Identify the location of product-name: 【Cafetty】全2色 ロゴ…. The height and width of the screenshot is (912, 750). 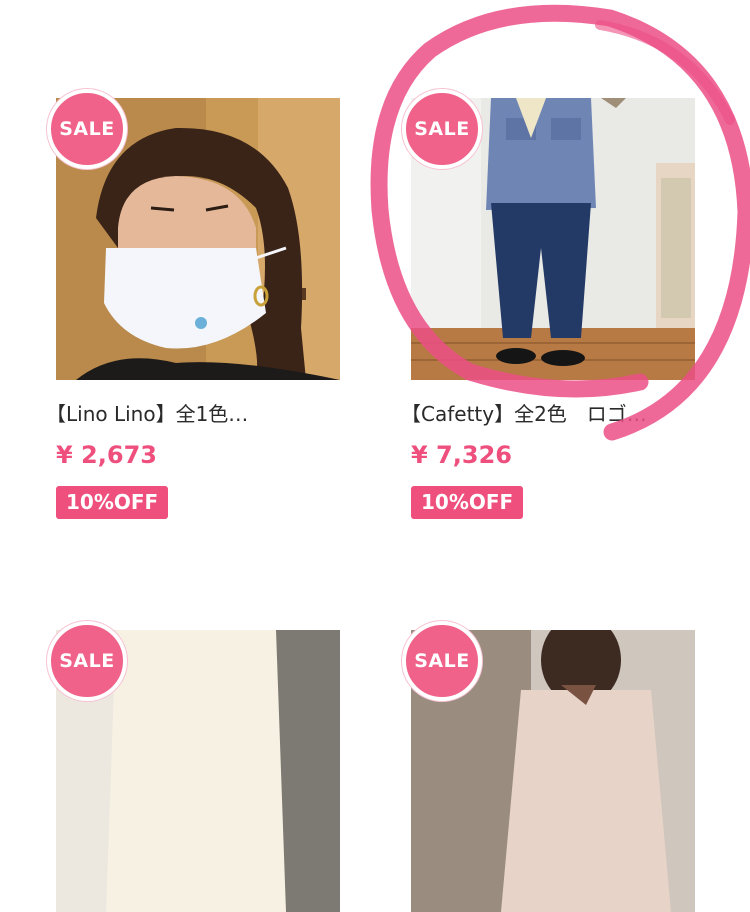
(549, 412).